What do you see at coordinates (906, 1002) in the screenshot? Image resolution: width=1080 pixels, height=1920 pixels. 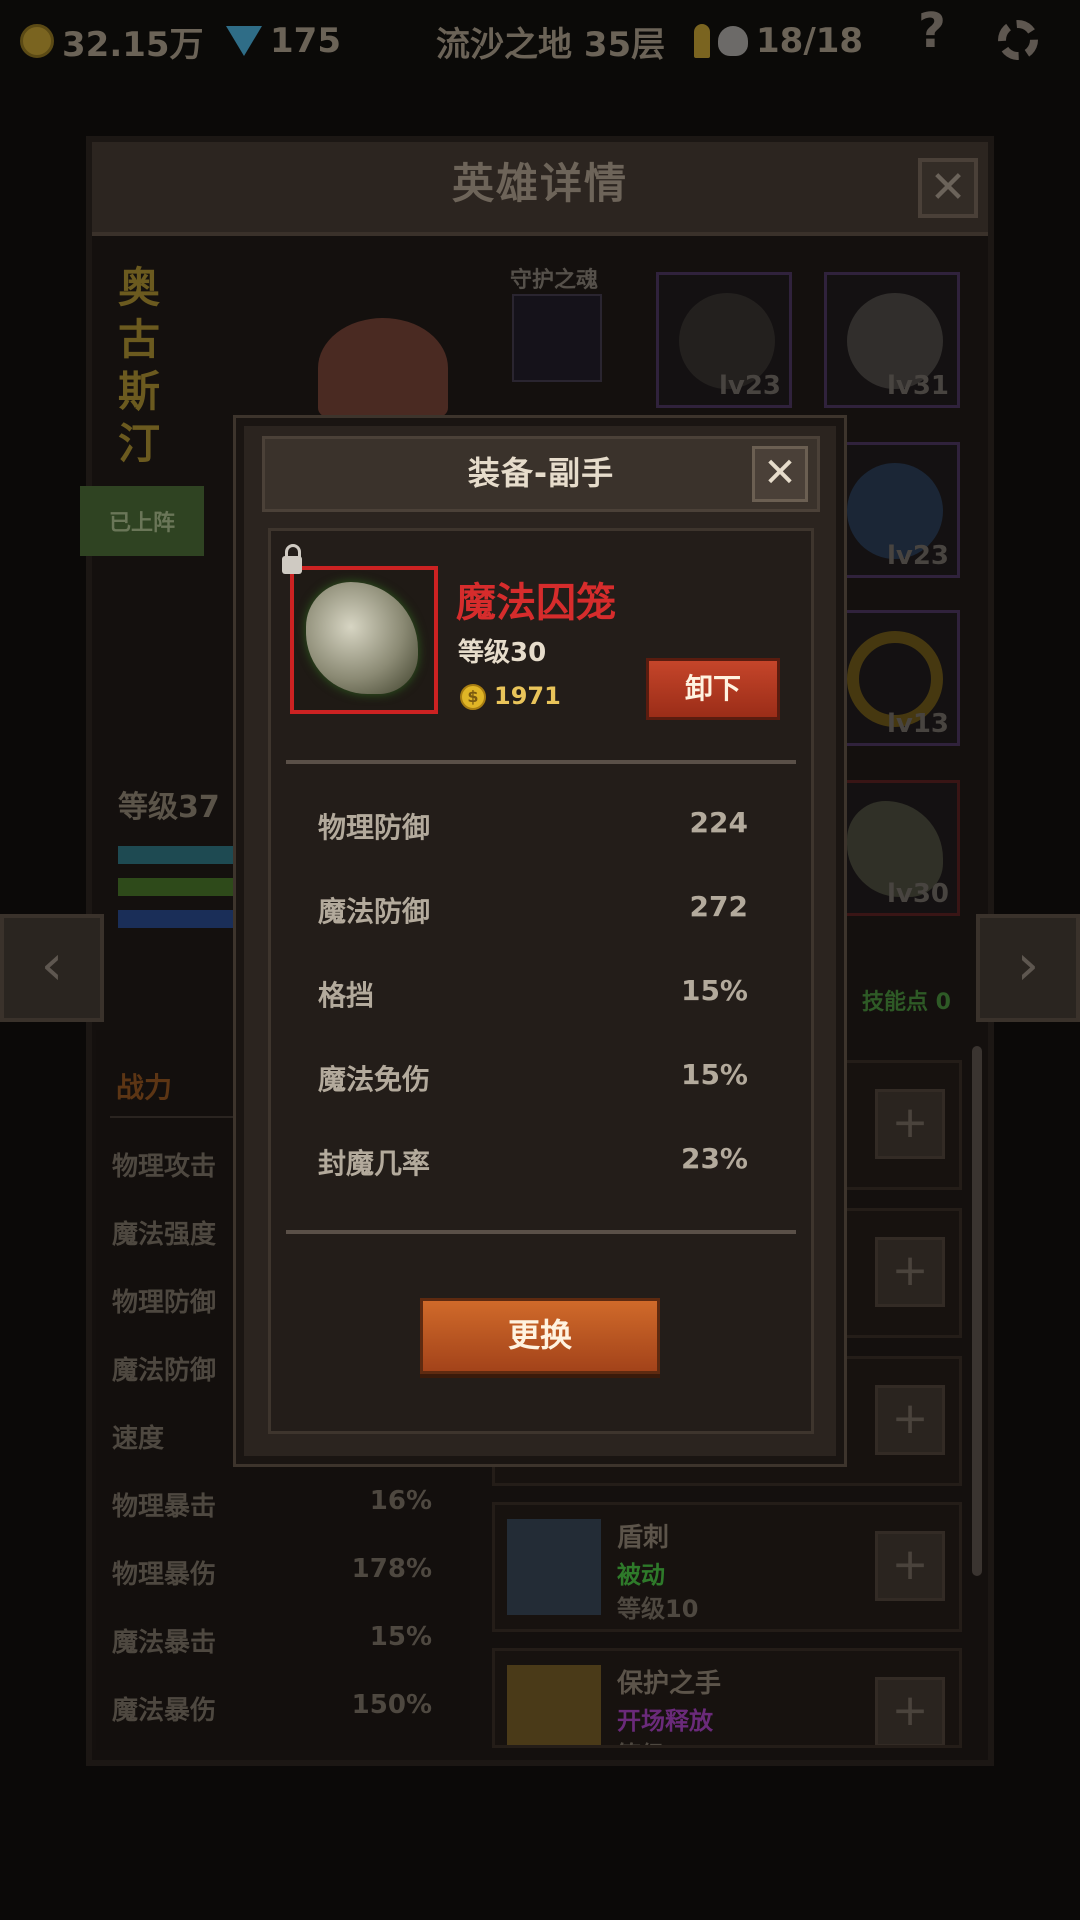 I see `skill-points-label: 技能点 0` at bounding box center [906, 1002].